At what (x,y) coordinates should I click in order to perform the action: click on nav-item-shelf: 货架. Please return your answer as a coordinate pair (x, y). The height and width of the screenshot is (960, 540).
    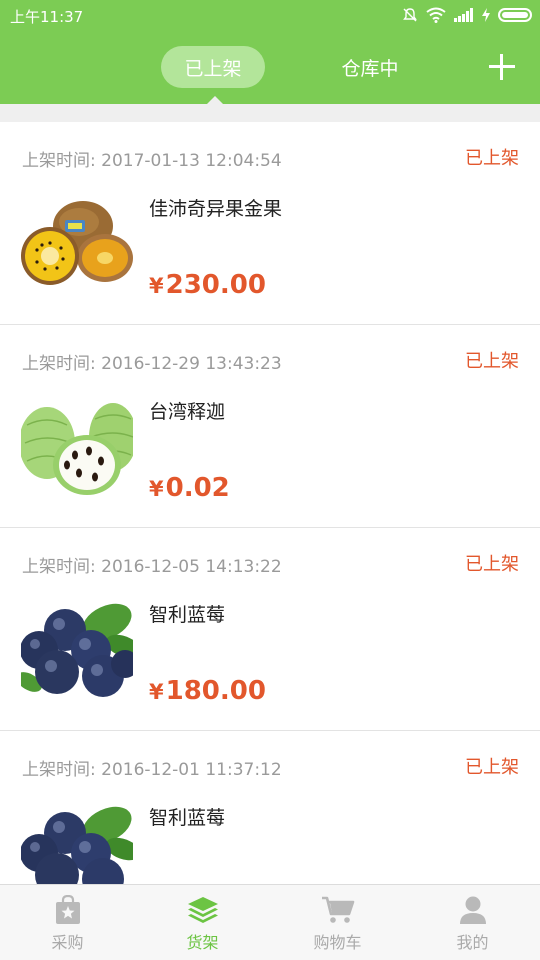
    Looking at the image, I should click on (202, 922).